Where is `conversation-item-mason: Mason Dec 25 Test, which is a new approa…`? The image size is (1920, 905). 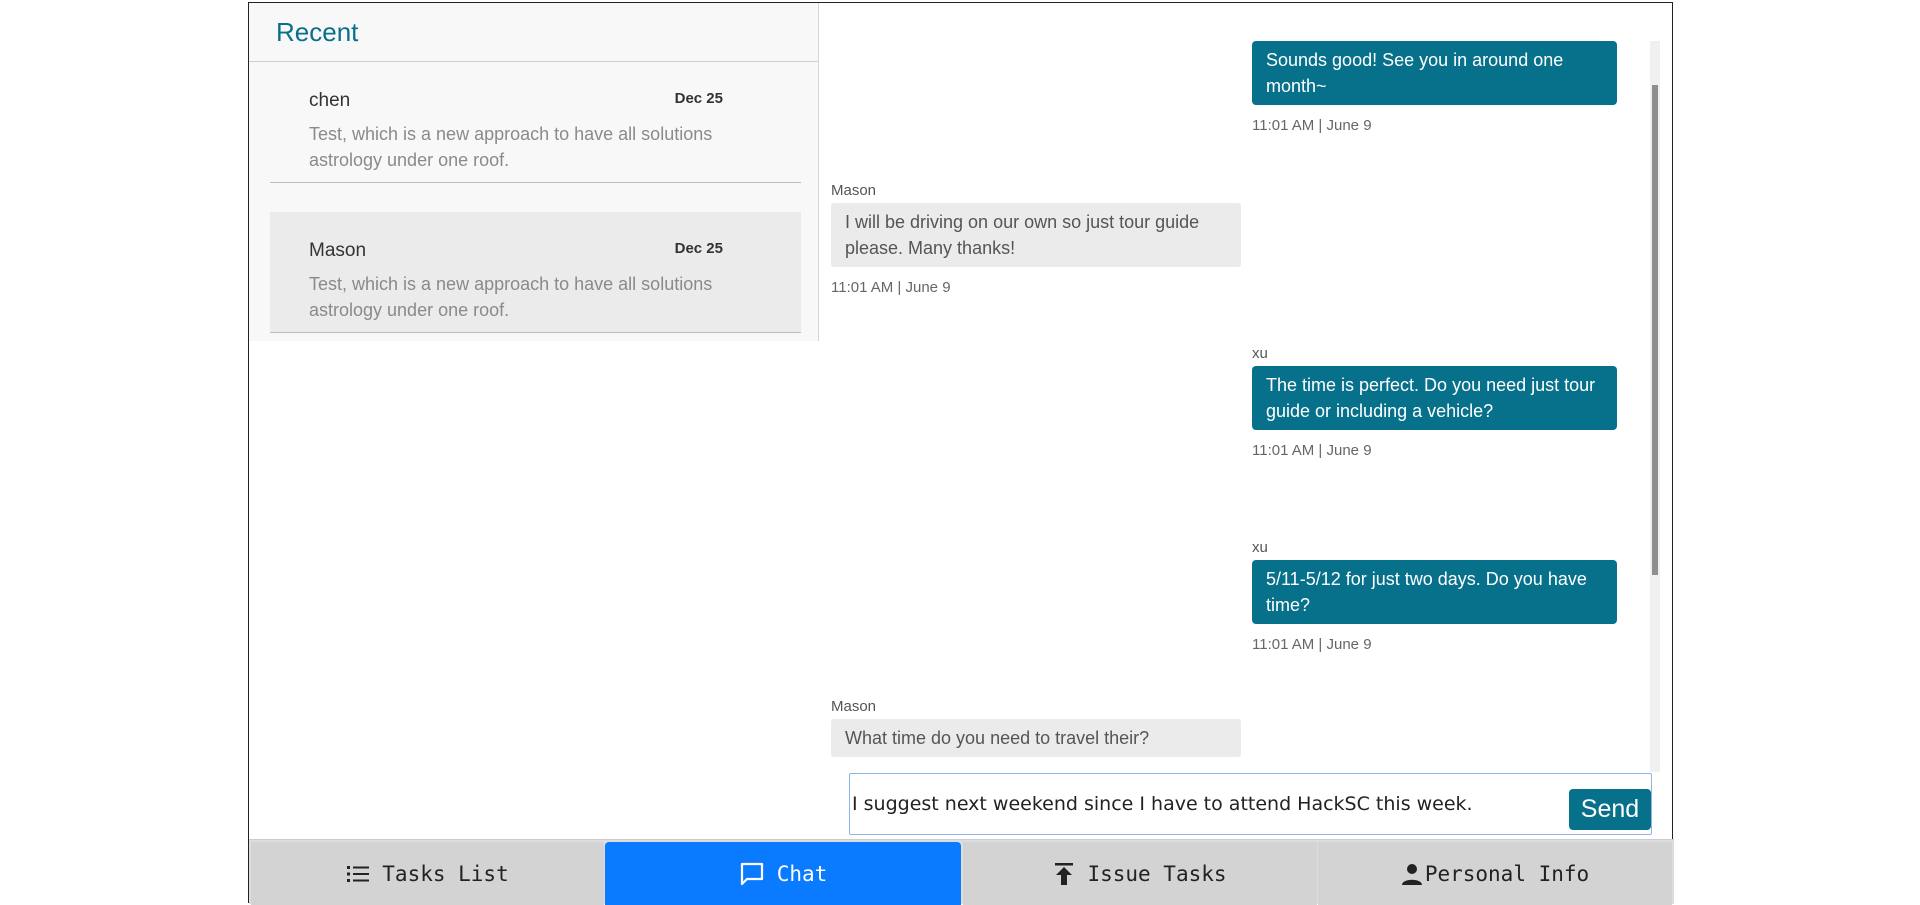
conversation-item-mason: Mason Dec 25 Test, which is a new approa… is located at coordinates (535, 272).